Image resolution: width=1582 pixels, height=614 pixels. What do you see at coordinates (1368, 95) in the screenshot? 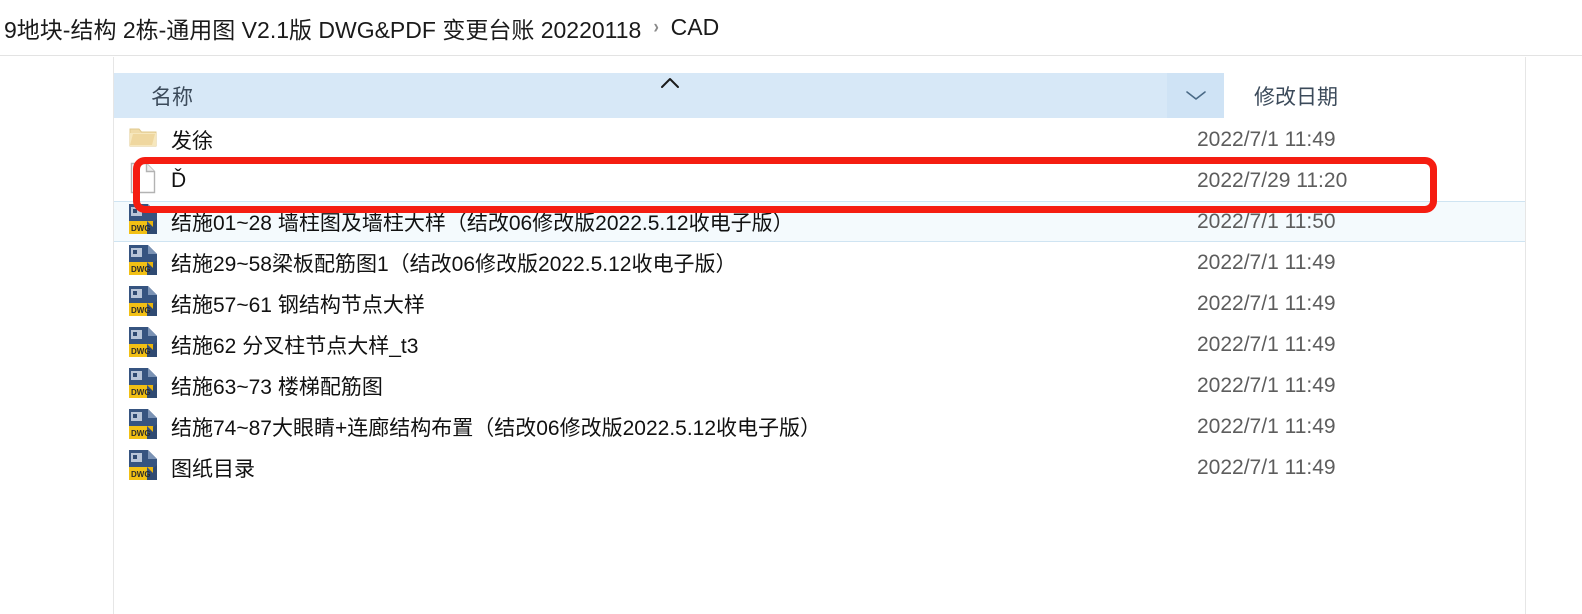
I see `column-header-date: 修改日期` at bounding box center [1368, 95].